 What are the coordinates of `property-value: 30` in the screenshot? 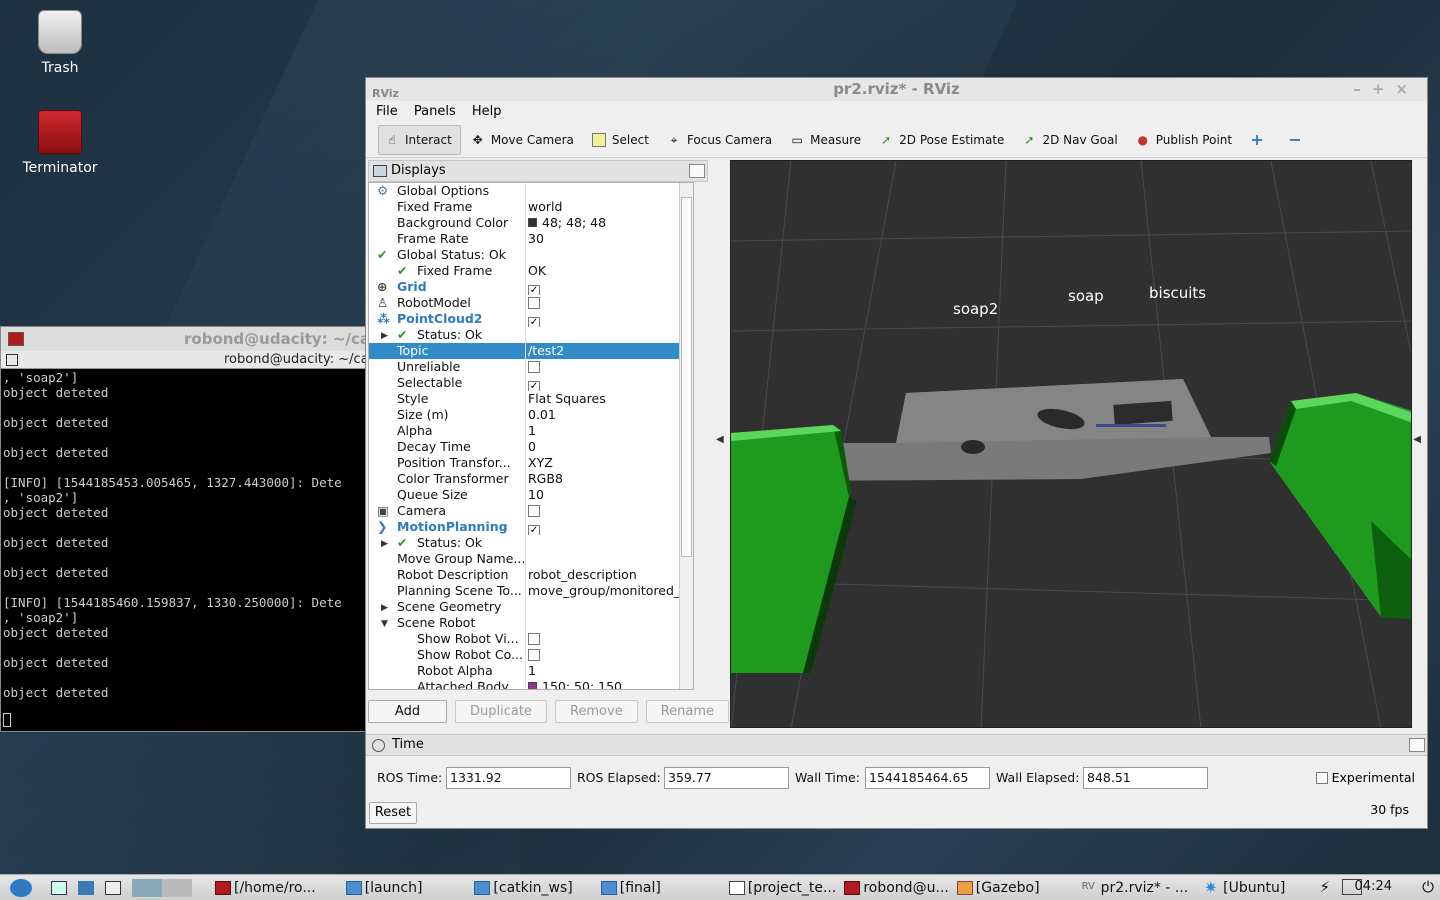 It's located at (609, 239).